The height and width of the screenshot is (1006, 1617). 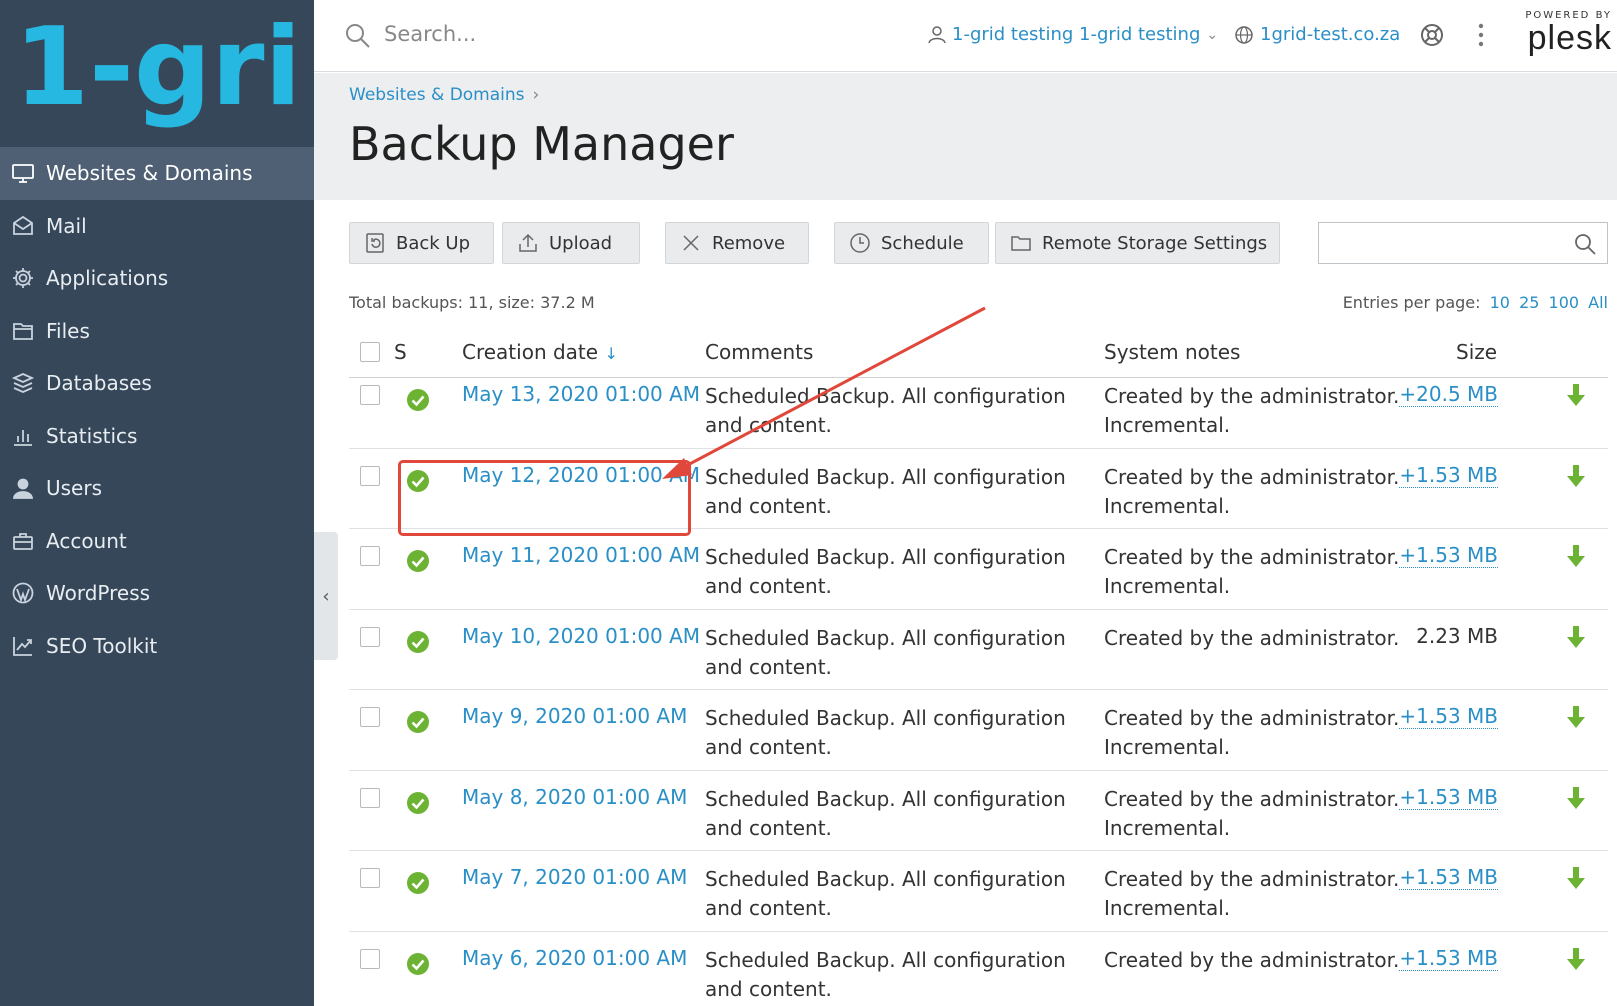 What do you see at coordinates (400, 352) in the screenshot?
I see `column-status: S` at bounding box center [400, 352].